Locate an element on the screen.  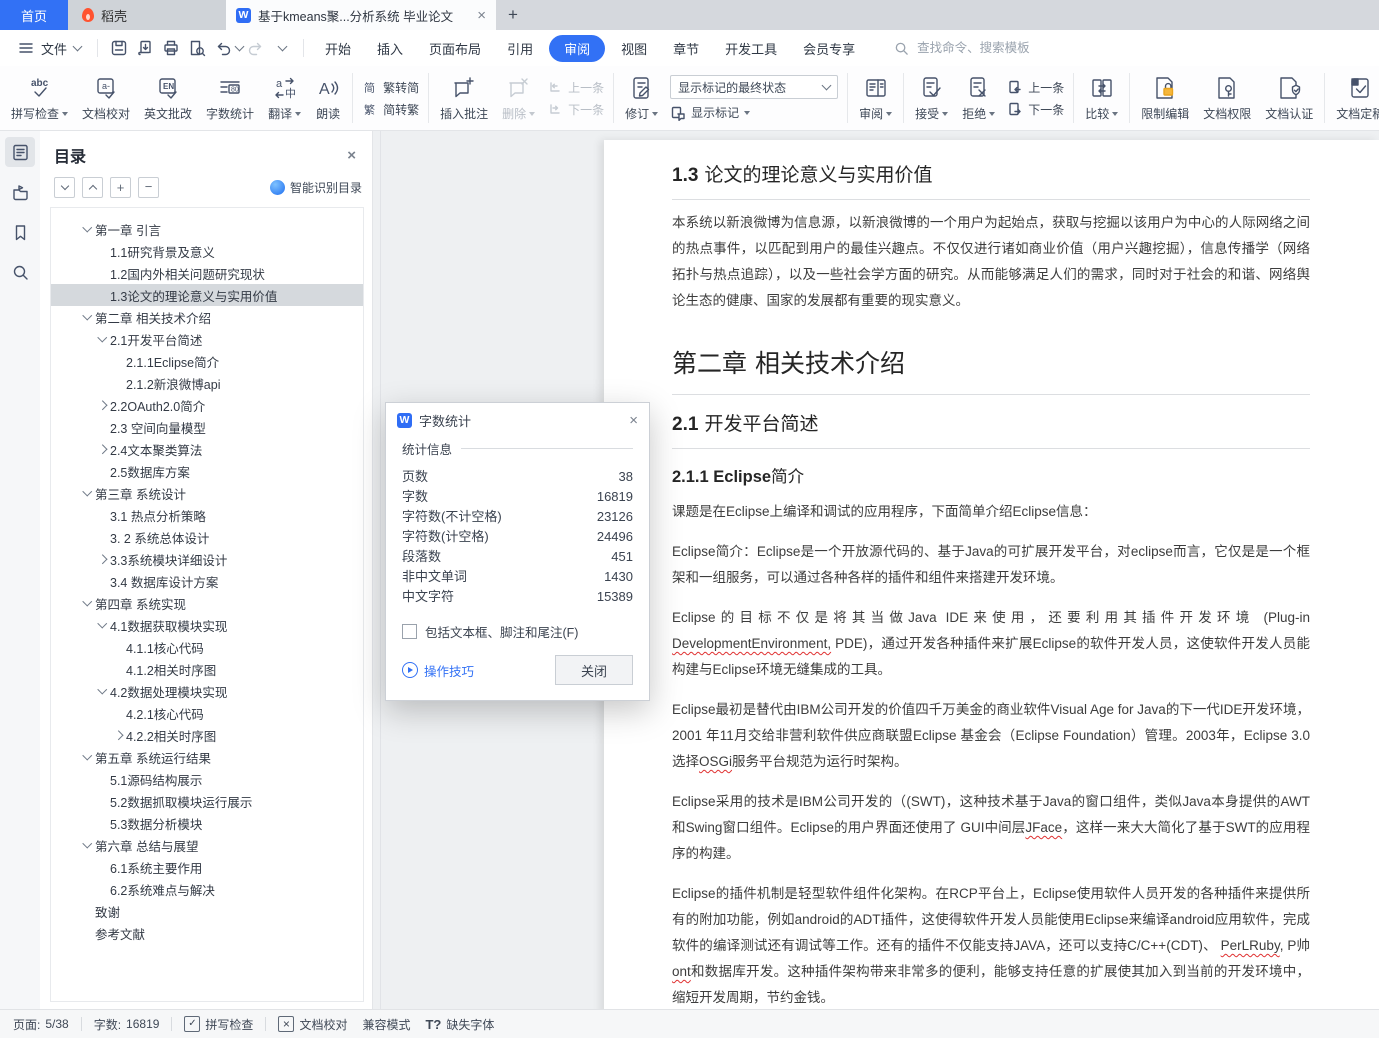
close-tab-icon is located at coordinates (481, 15).